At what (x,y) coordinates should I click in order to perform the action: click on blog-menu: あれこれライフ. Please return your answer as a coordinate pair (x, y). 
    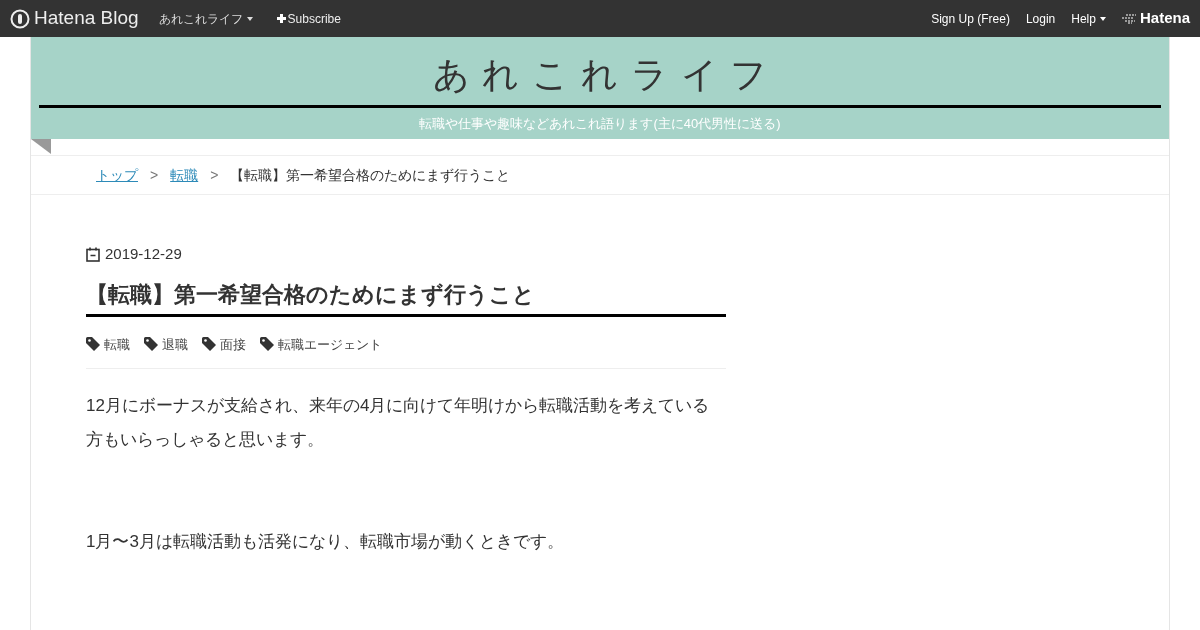
    Looking at the image, I should click on (205, 18).